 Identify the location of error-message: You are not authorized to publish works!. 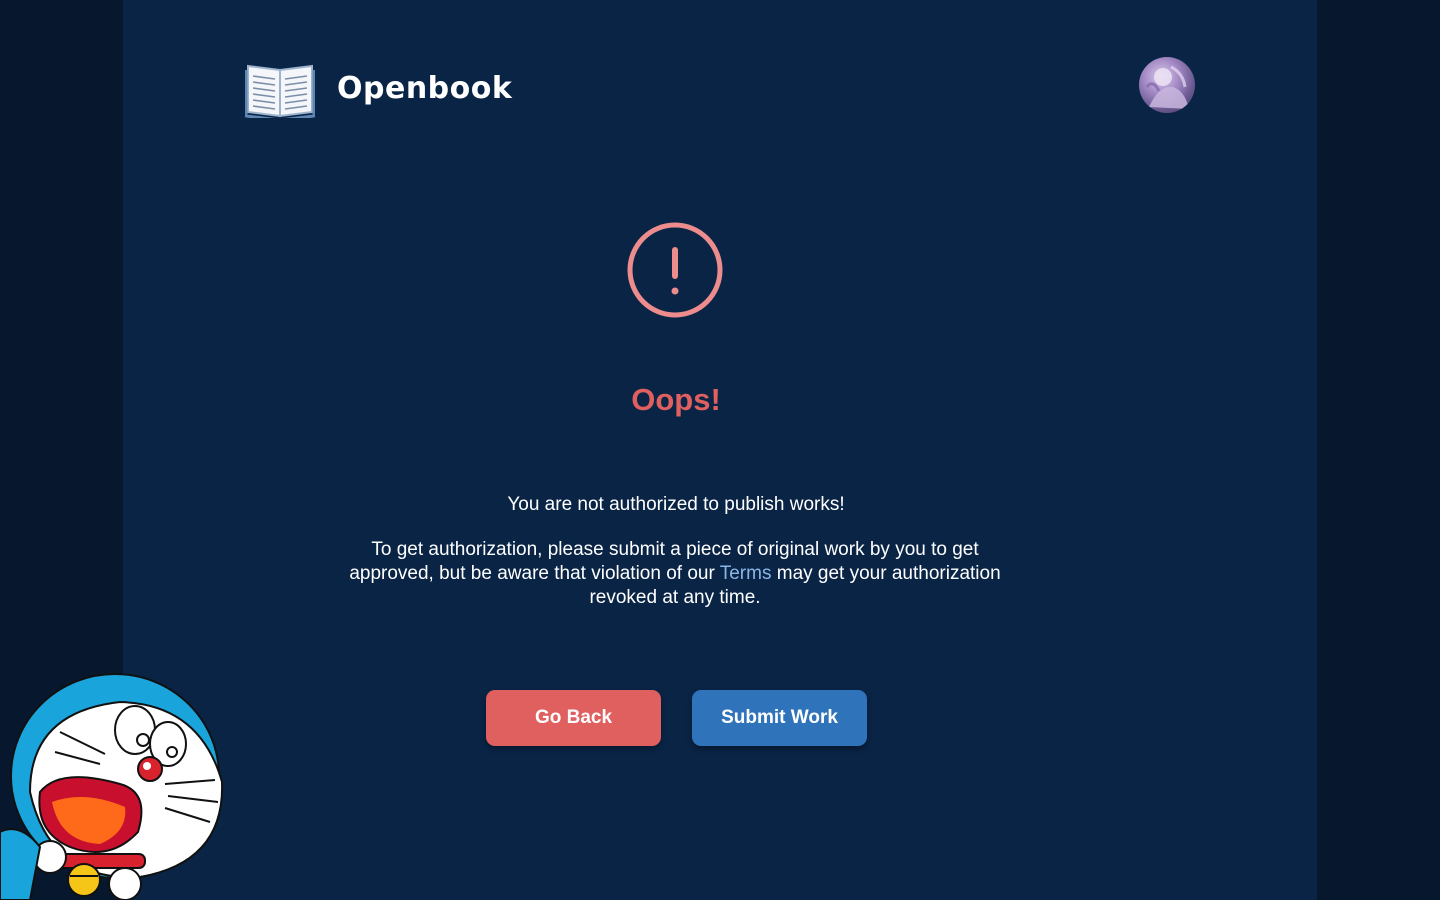
(676, 504).